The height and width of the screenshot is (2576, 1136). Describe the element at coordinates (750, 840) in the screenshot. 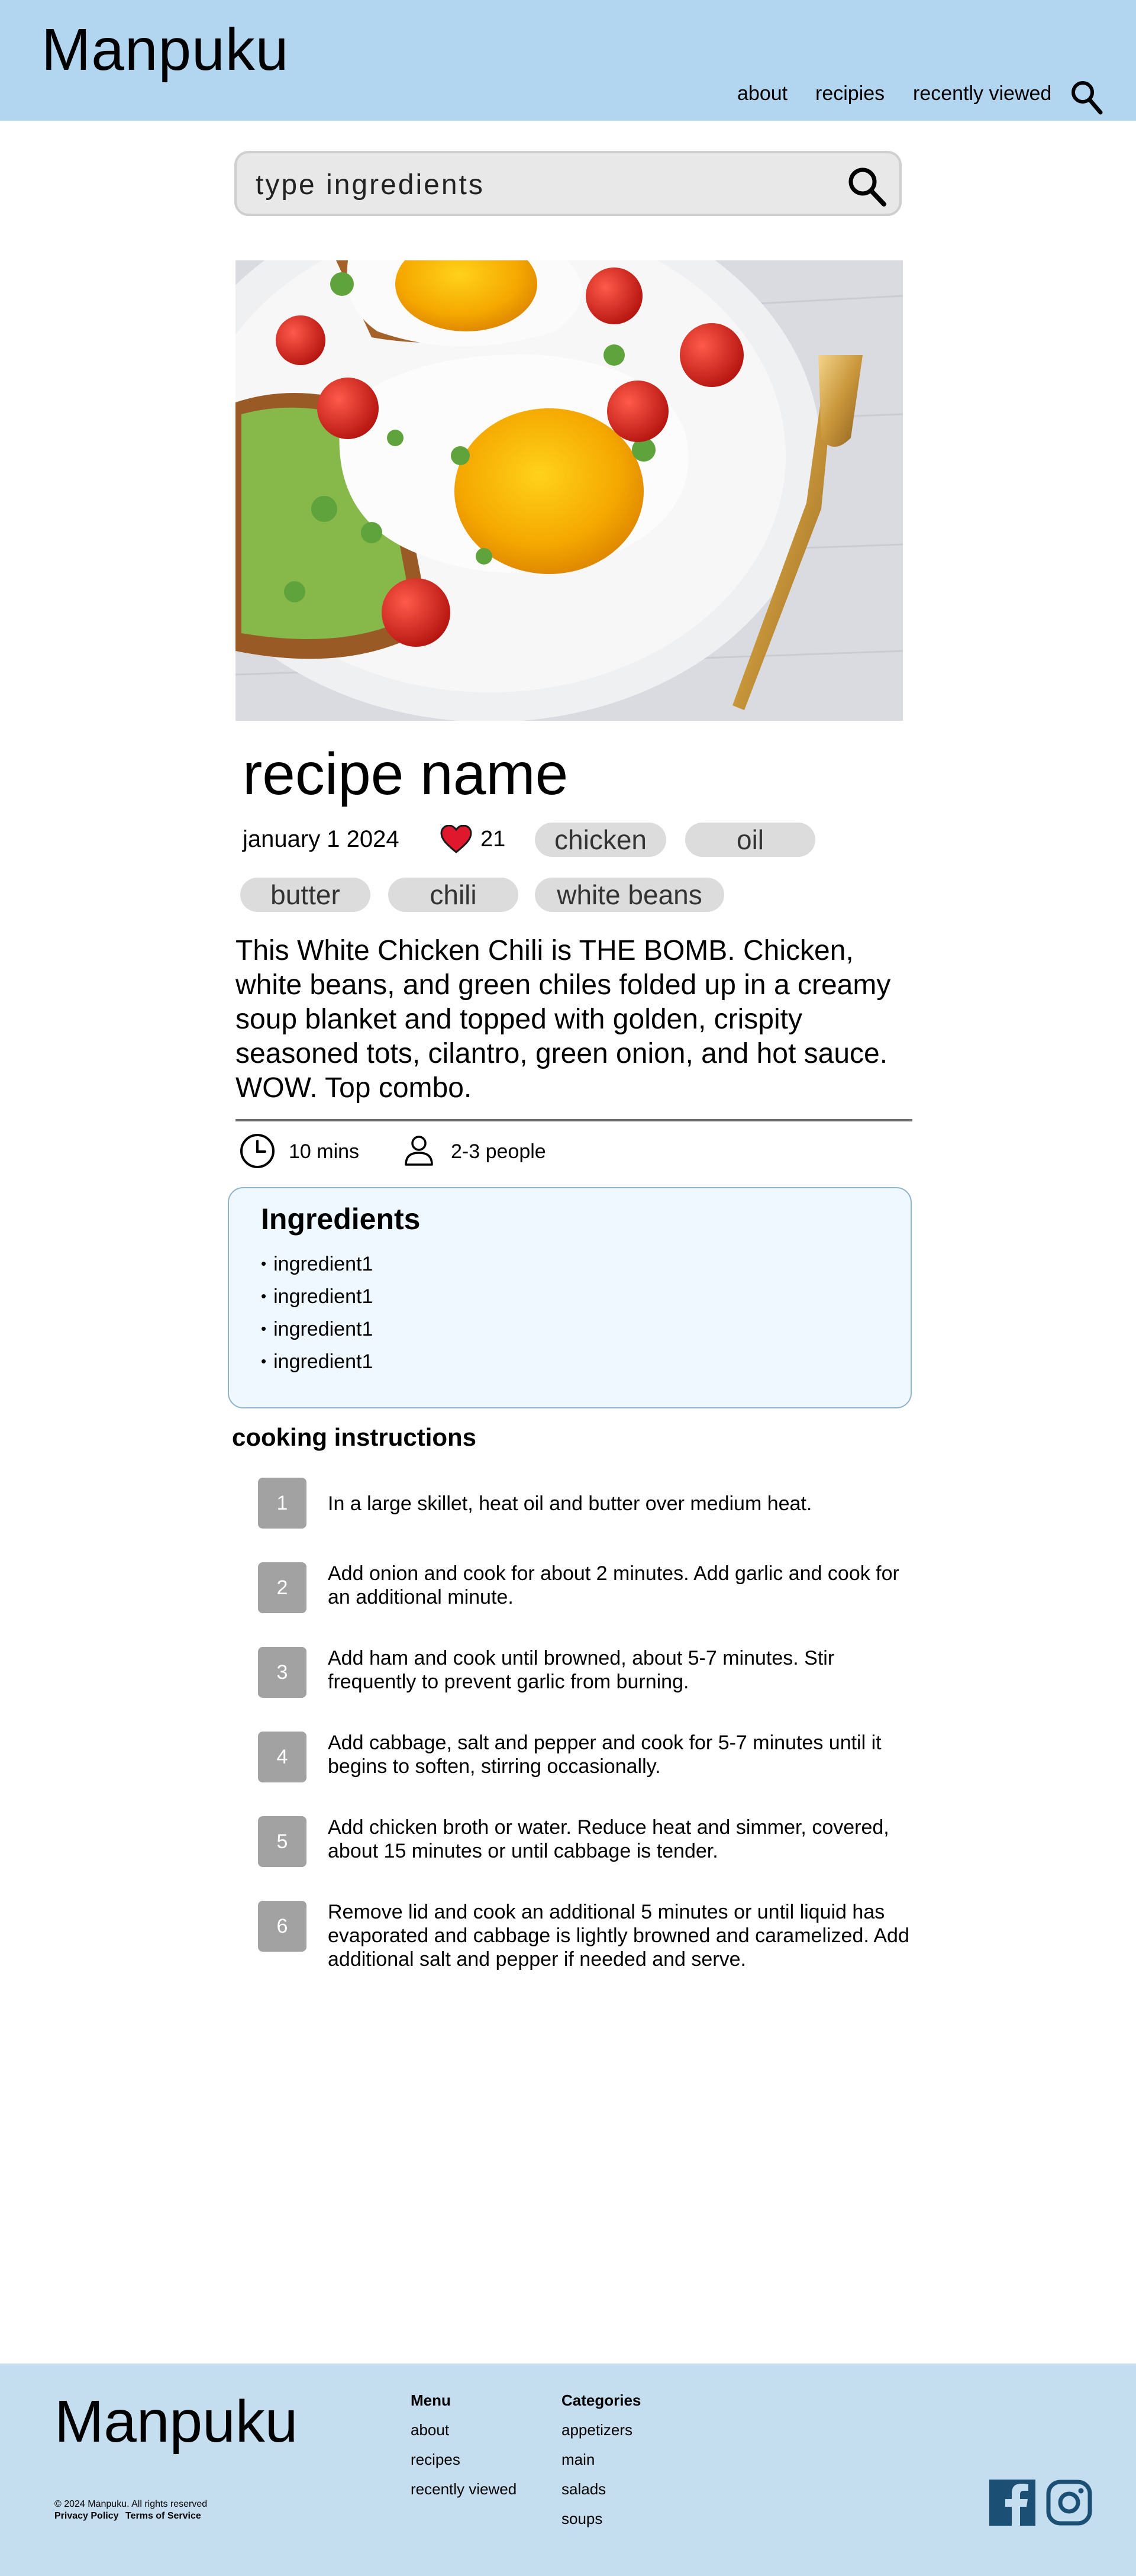

I see `tag-oil: oil` at that location.